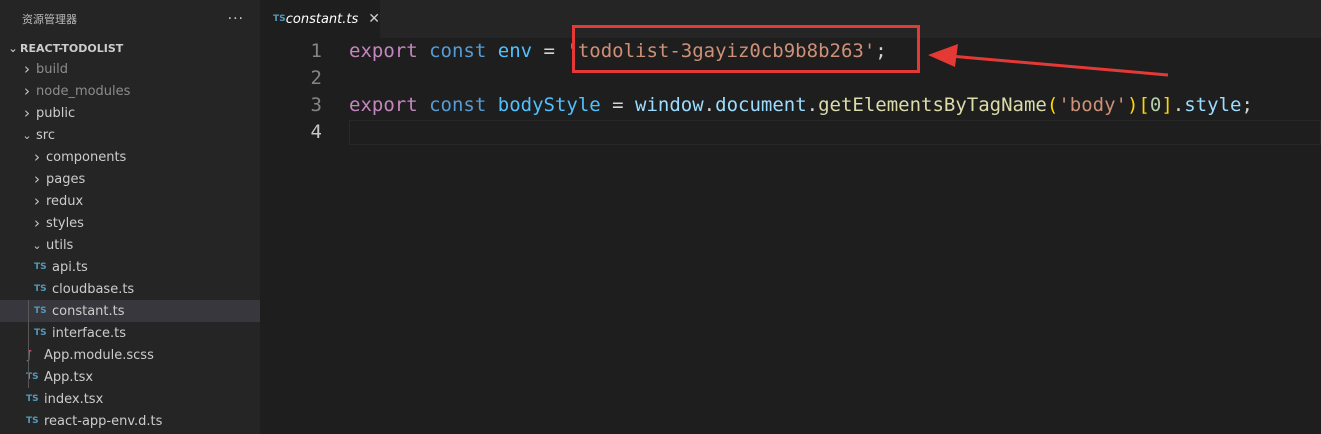 This screenshot has height=434, width=1321. Describe the element at coordinates (130, 179) in the screenshot. I see `tree-item: › pages` at that location.